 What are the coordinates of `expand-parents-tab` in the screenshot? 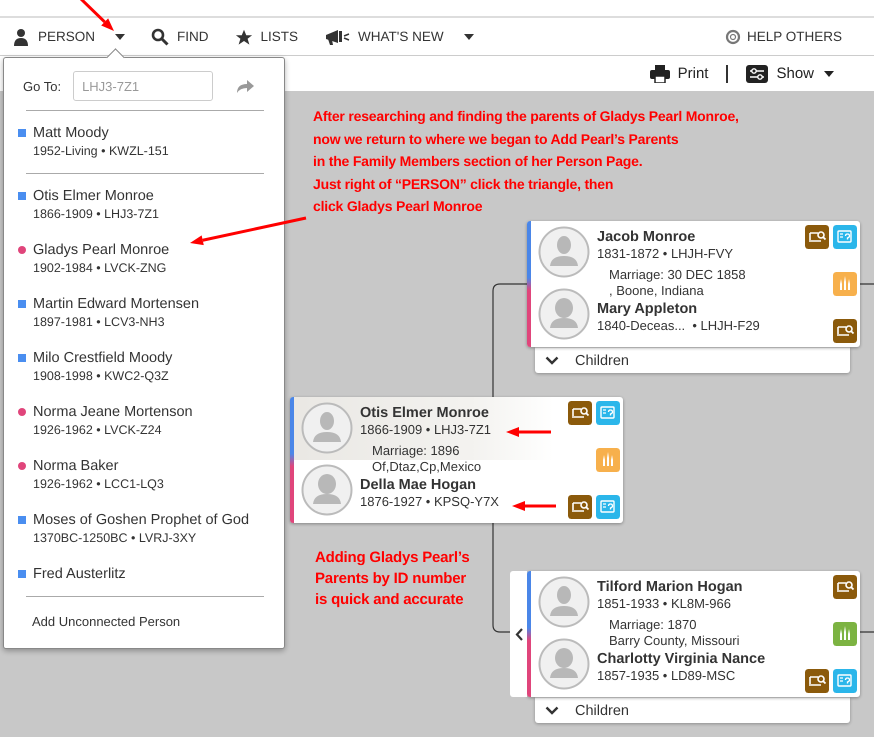 It's located at (518, 634).